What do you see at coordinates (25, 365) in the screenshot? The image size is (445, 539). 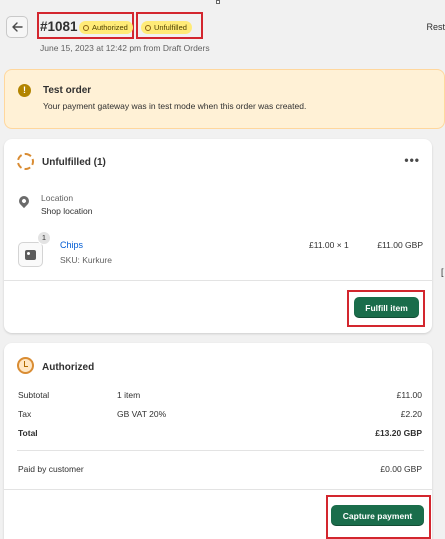 I see `clock-icon` at bounding box center [25, 365].